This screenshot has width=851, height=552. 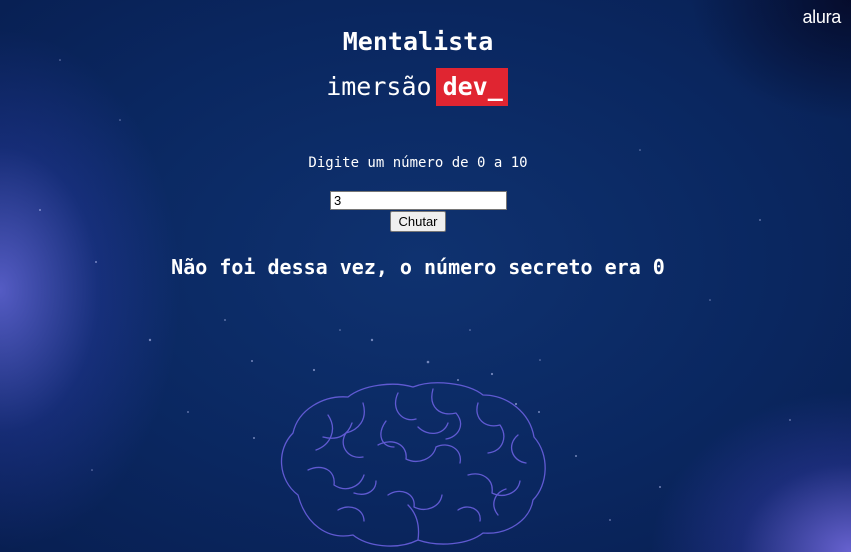 What do you see at coordinates (821, 17) in the screenshot?
I see `brand-logo: alura` at bounding box center [821, 17].